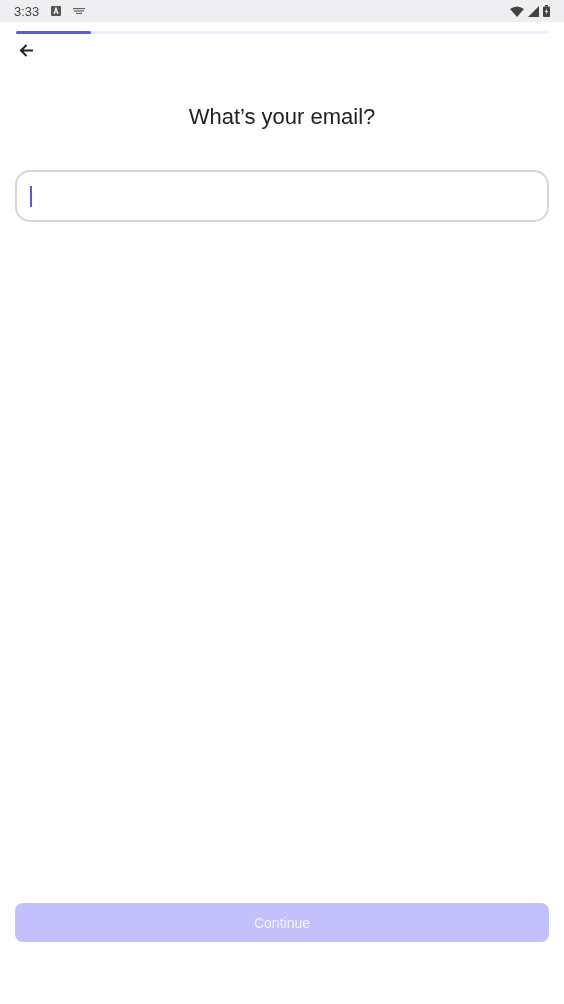  What do you see at coordinates (282, 117) in the screenshot?
I see `page-title: What’s your email?` at bounding box center [282, 117].